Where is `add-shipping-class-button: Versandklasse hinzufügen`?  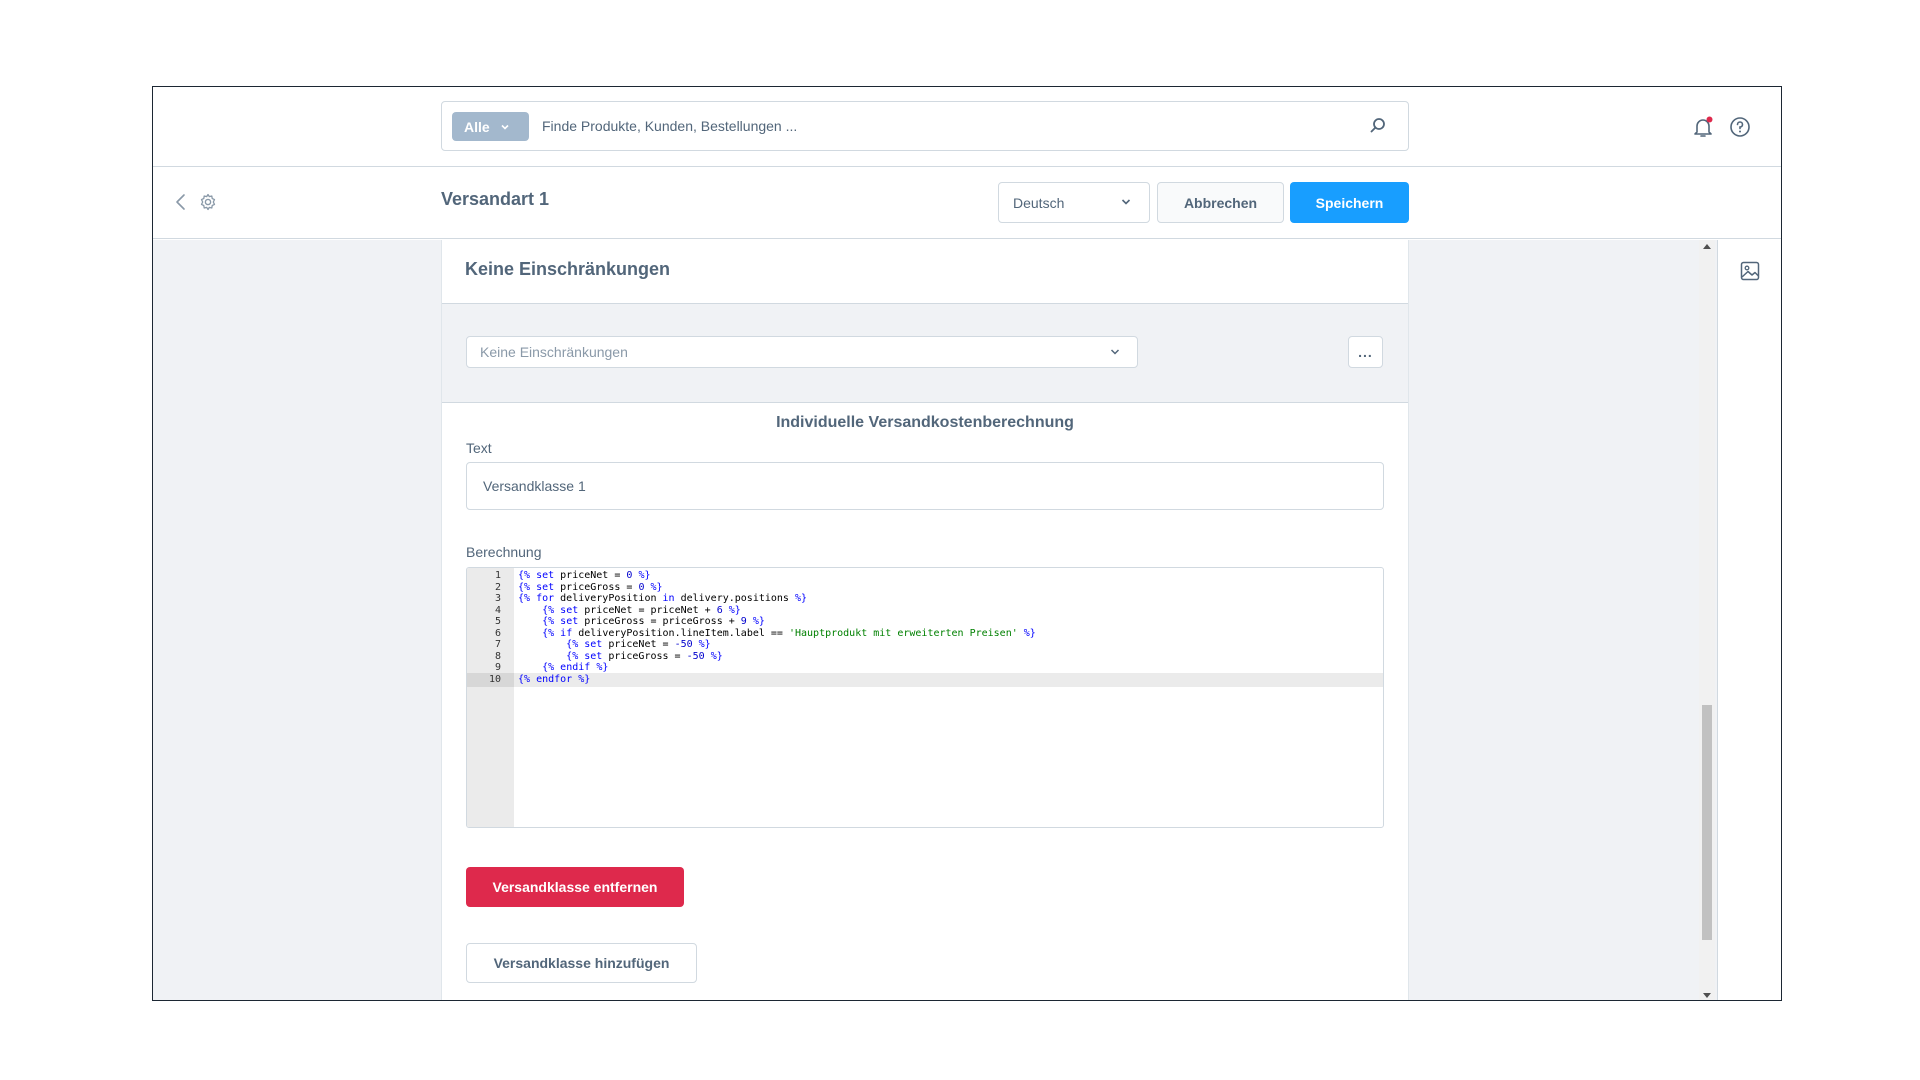
add-shipping-class-button: Versandklasse hinzufügen is located at coordinates (581, 963).